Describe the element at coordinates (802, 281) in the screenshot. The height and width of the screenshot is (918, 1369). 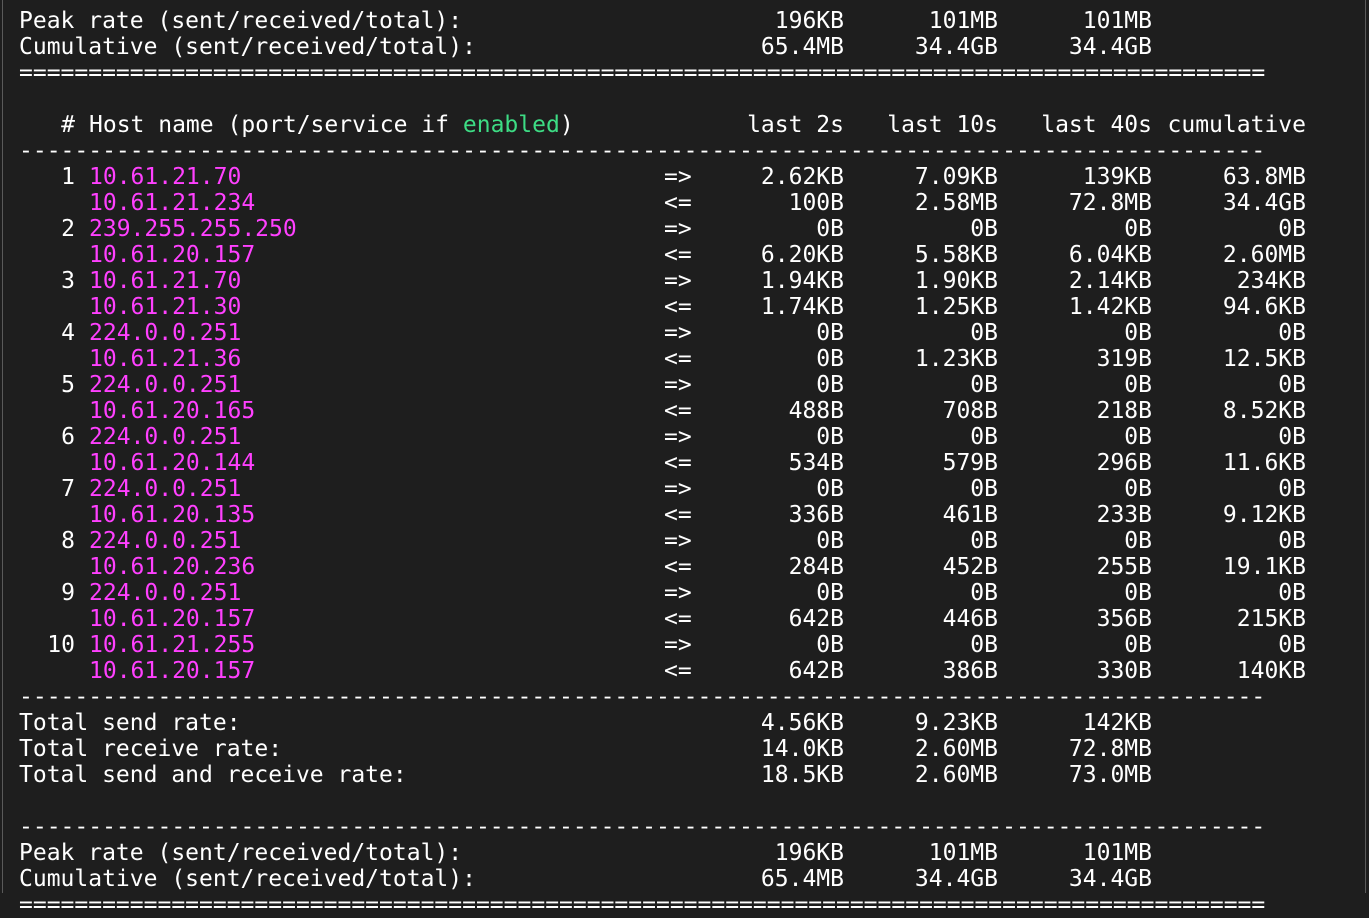
I see `rate-value: 1.94KB` at that location.